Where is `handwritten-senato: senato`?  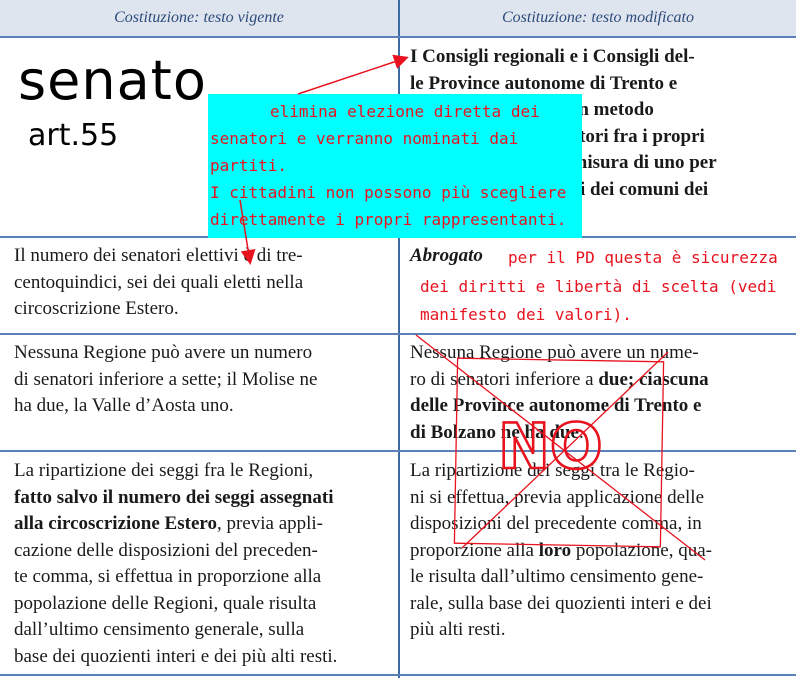 handwritten-senato: senato is located at coordinates (112, 80).